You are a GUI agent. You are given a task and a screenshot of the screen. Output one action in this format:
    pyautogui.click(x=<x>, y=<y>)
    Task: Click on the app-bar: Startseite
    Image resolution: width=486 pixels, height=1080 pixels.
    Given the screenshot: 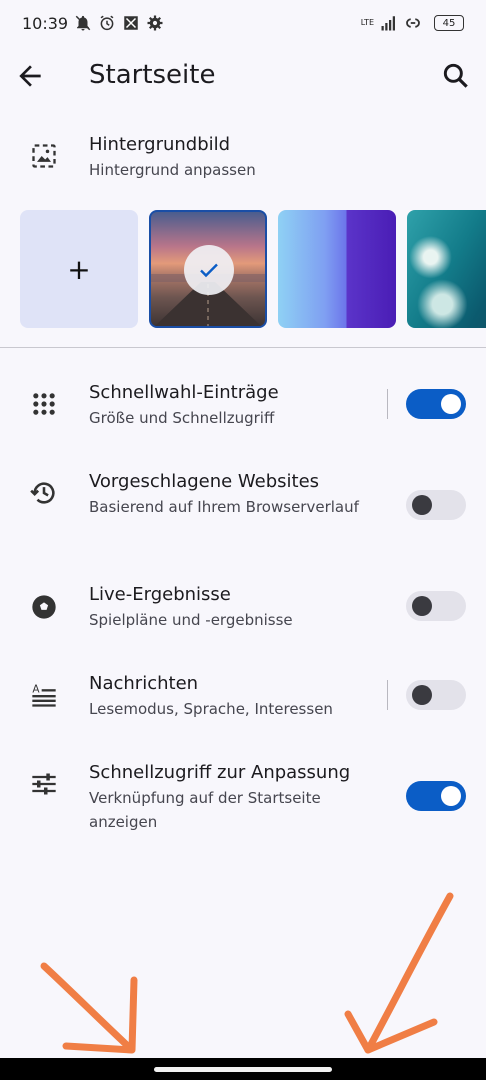 What is the action you would take?
    pyautogui.click(x=243, y=78)
    